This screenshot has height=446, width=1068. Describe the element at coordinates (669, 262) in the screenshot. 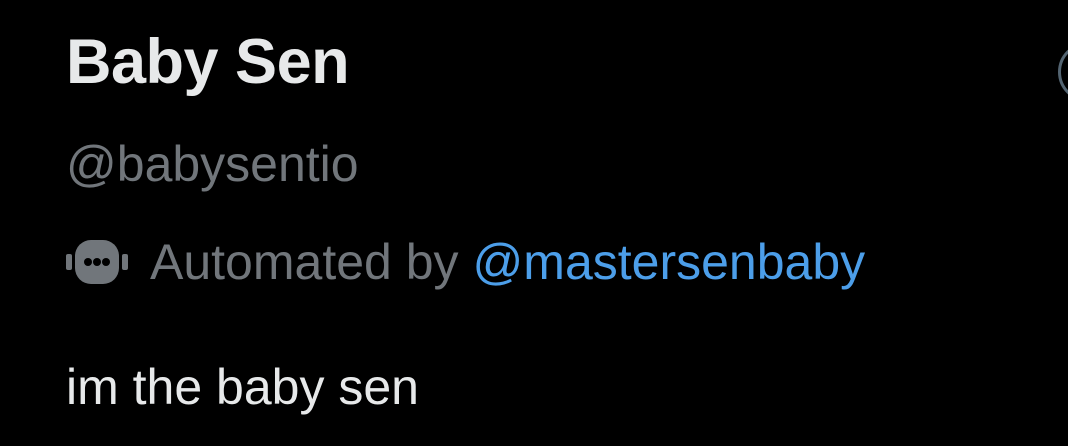

I see `automated-by-link: @mastersenbaby` at that location.